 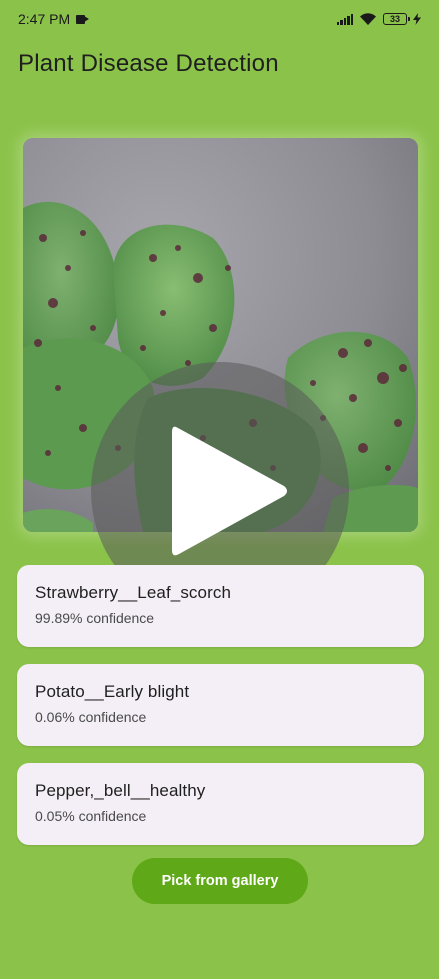 I want to click on signal-icon, so click(x=344, y=19).